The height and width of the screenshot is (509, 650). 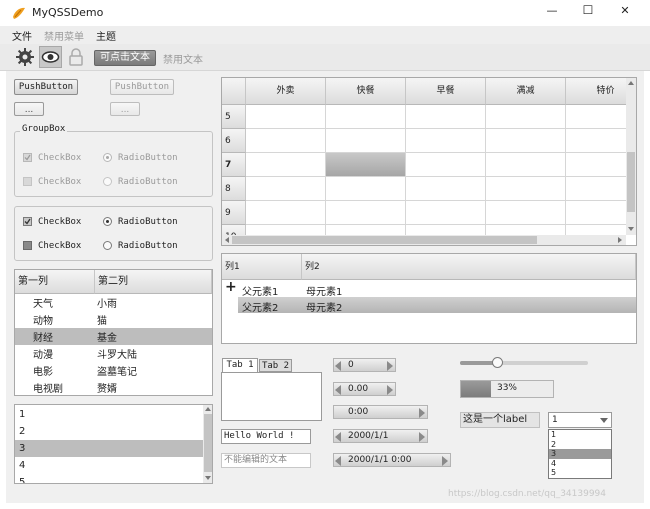 What do you see at coordinates (364, 365) in the screenshot?
I see `int-spinbox: 0` at bounding box center [364, 365].